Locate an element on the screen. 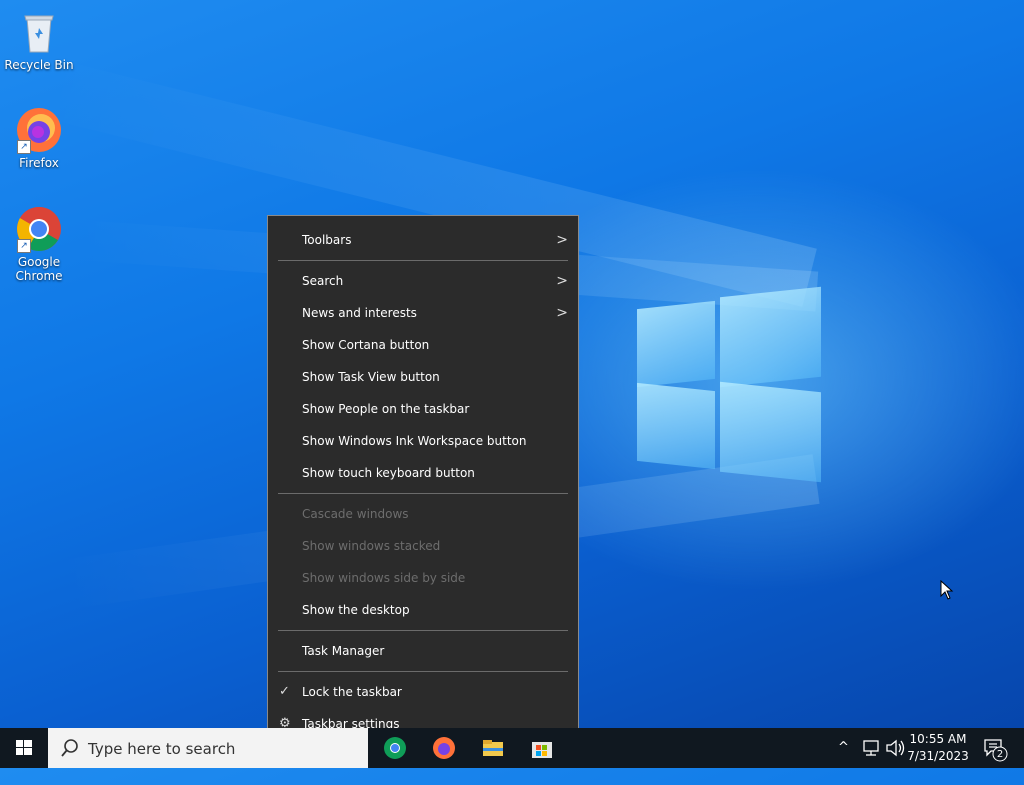 Image resolution: width=1024 pixels, height=785 pixels. speaker-icon is located at coordinates (895, 748).